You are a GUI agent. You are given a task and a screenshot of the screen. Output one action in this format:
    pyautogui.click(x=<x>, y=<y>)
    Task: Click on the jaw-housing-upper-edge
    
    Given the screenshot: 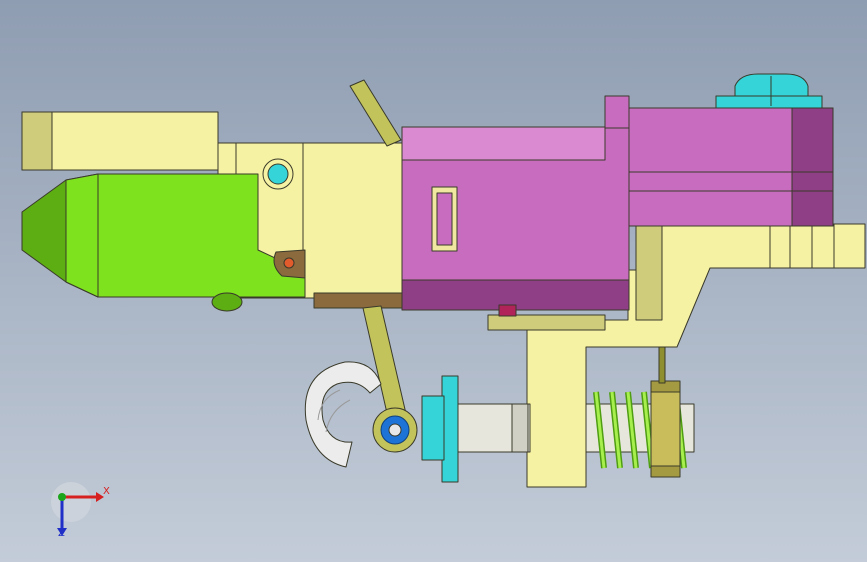 What is the action you would take?
    pyautogui.click(x=37, y=141)
    